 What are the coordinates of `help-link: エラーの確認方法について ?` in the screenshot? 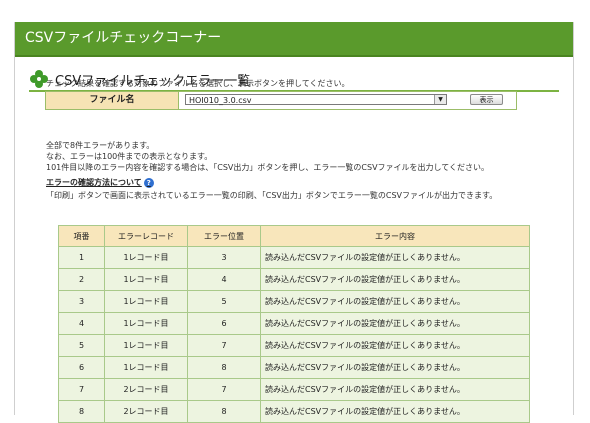 It's located at (100, 182).